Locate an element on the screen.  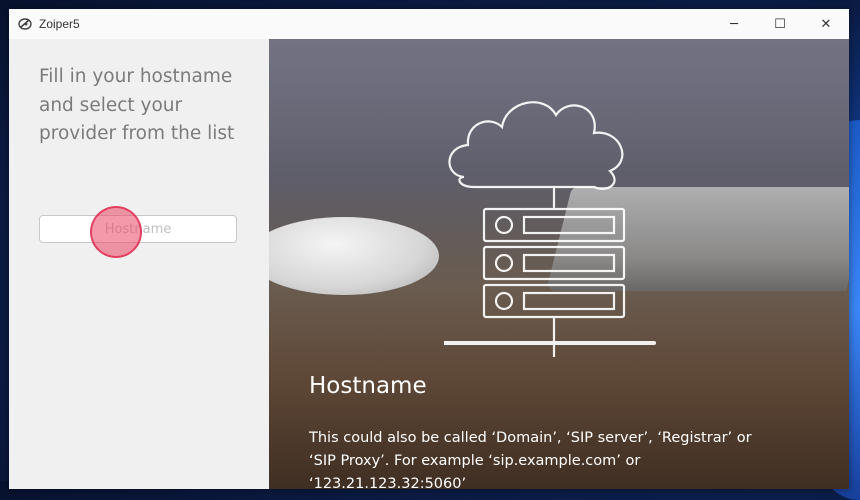
title-bar: Zoiper5 ─ ☐ ✕ is located at coordinates (429, 24).